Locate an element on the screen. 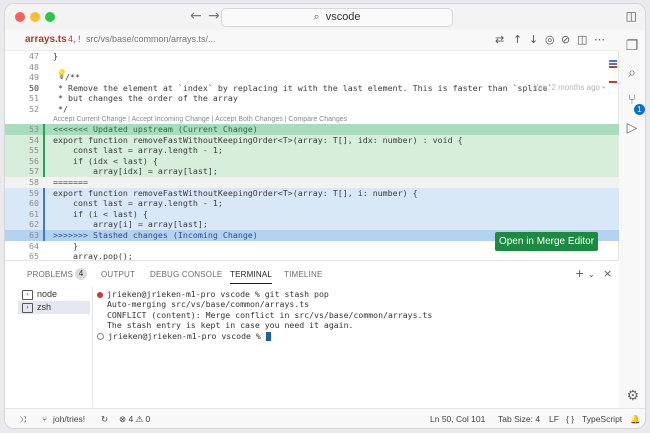 Image resolution: width=650 pixels, height=433 pixels. back-arrow-icon: ← is located at coordinates (196, 16).